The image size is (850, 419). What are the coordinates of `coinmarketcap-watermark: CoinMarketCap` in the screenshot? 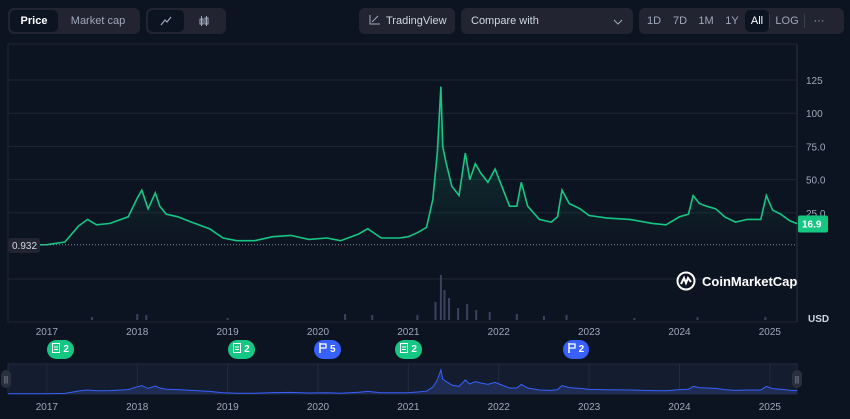 It's located at (736, 281).